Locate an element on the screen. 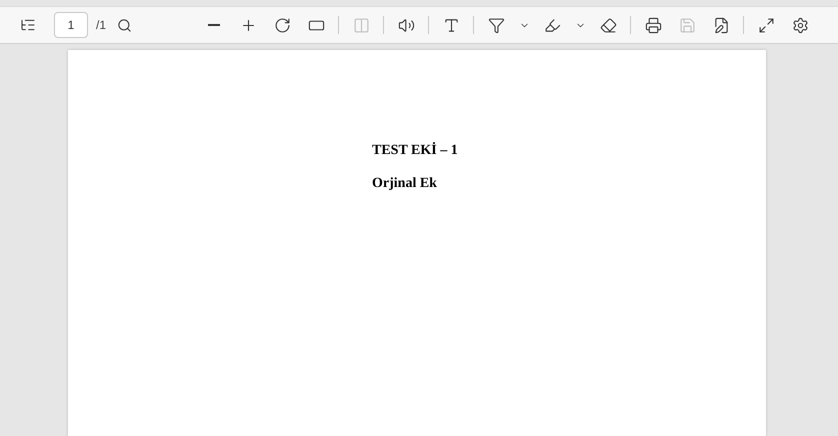 The height and width of the screenshot is (436, 838). eraser-icon is located at coordinates (608, 25).